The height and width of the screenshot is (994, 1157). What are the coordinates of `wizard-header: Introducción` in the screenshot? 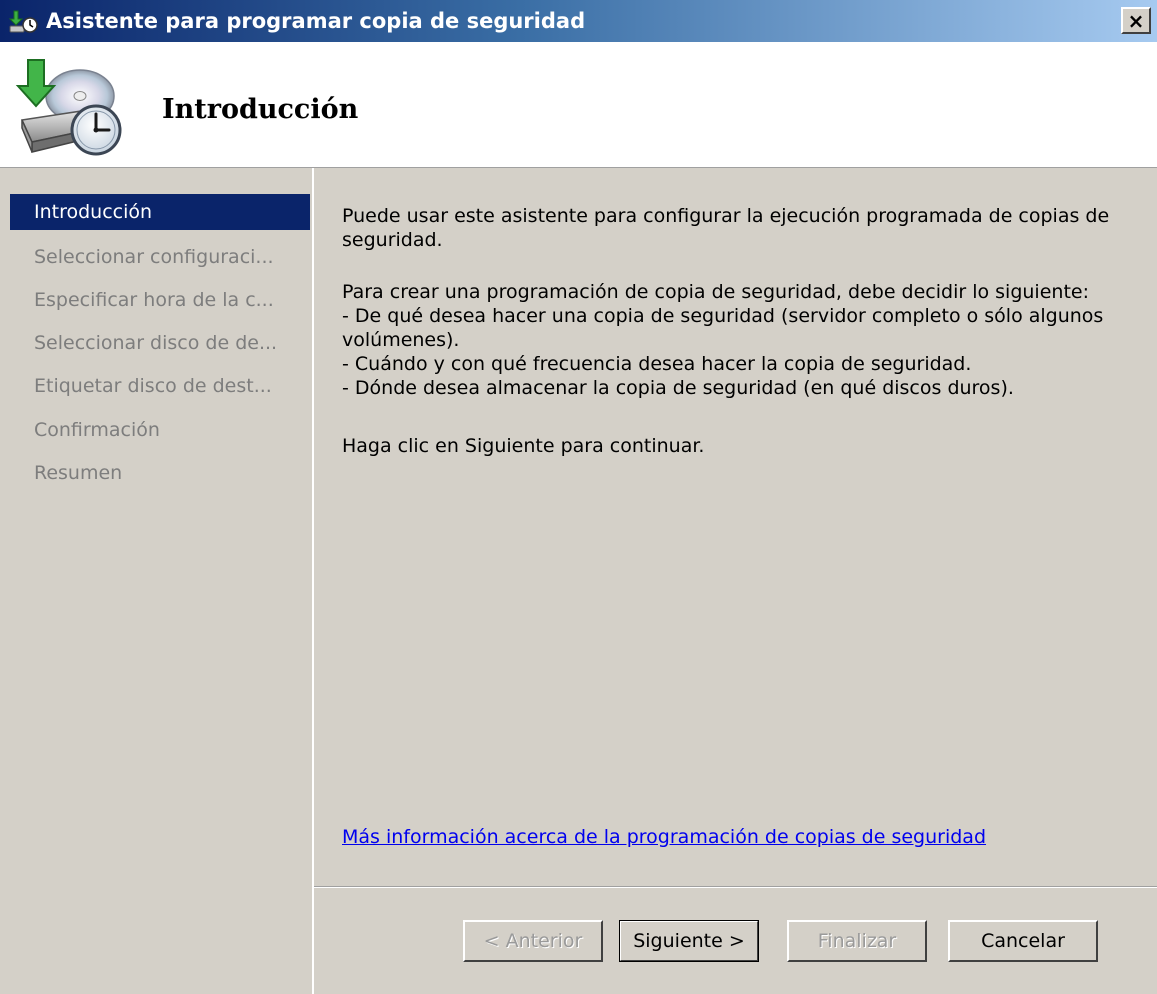 It's located at (578, 105).